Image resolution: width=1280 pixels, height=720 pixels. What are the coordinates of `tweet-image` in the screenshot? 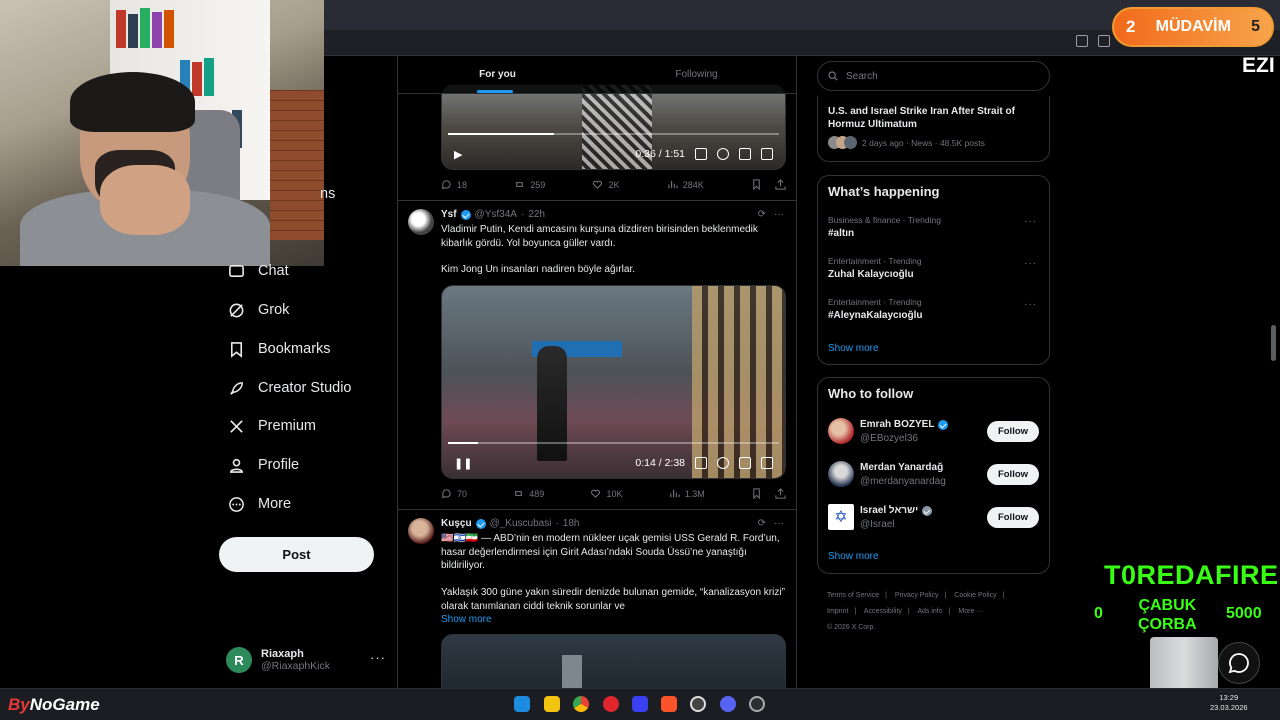 It's located at (613, 661).